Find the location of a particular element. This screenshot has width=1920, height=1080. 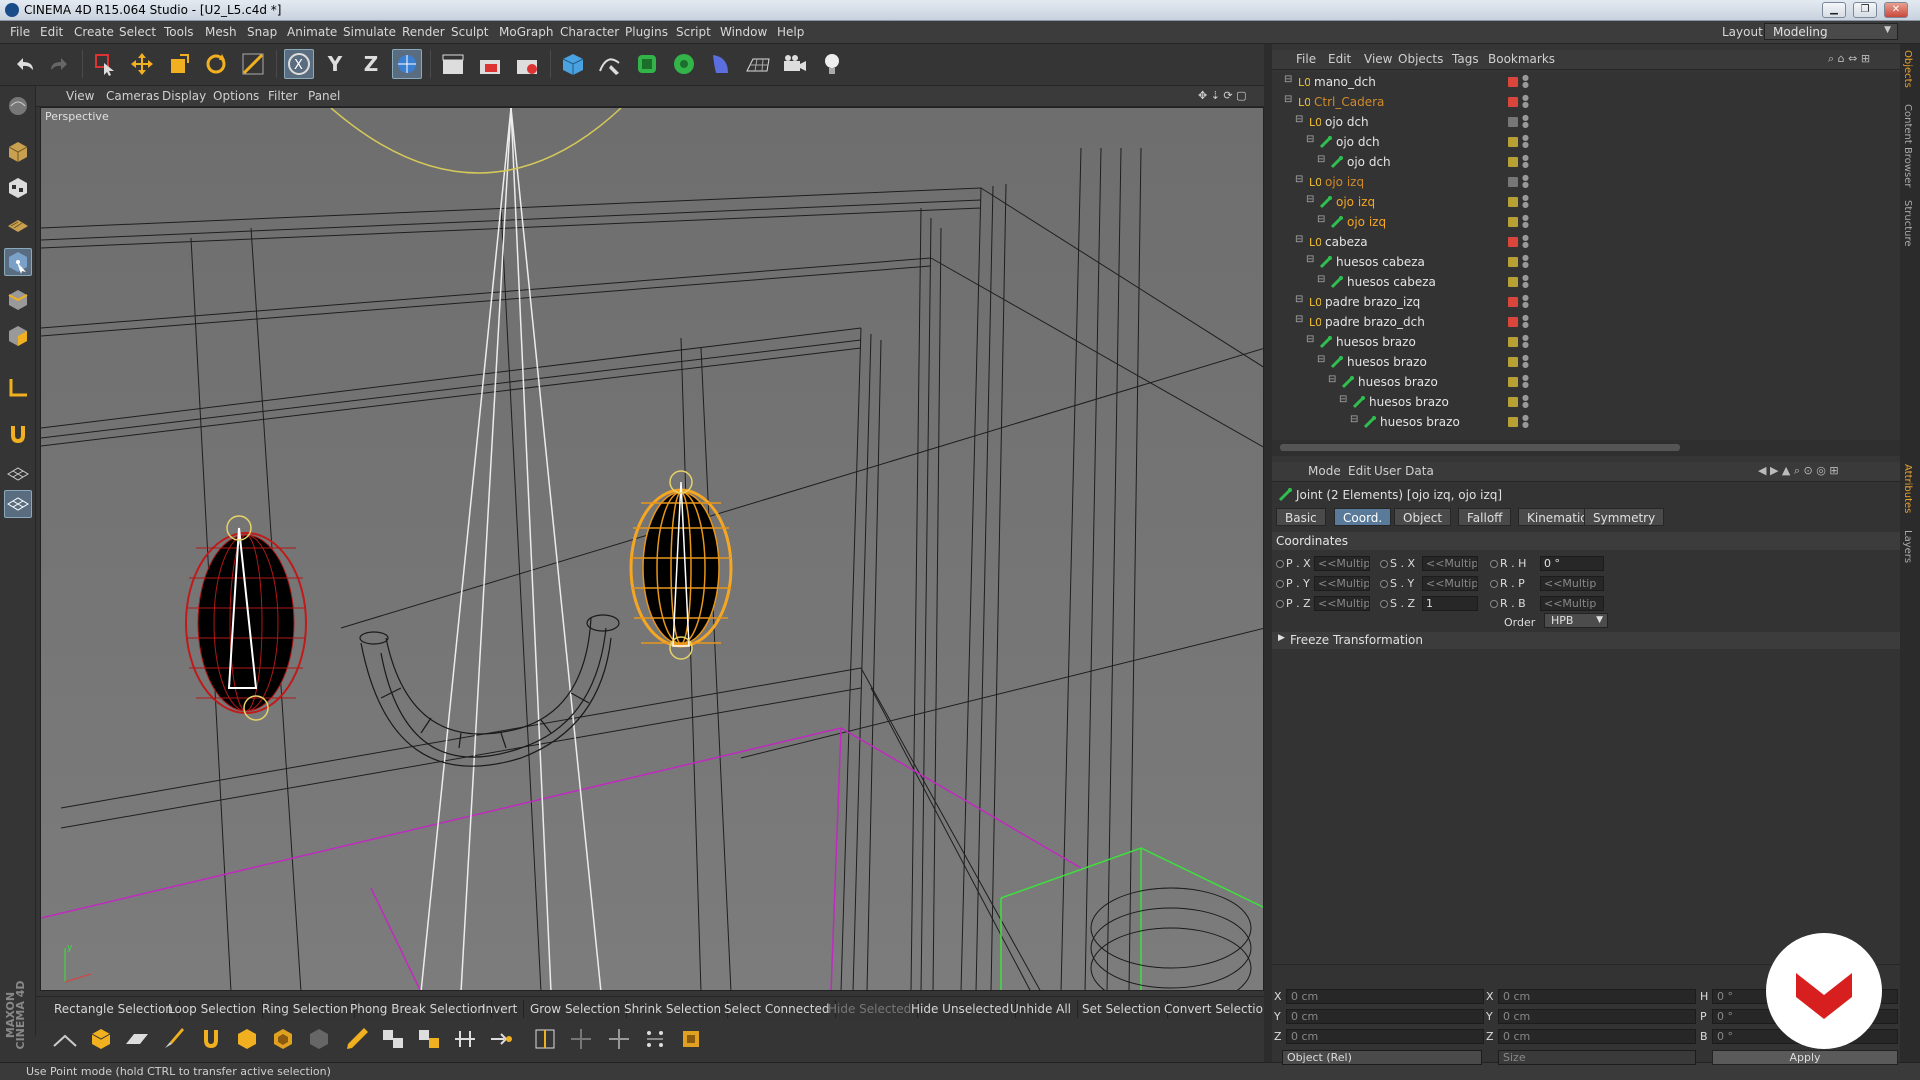

render-settings-button is located at coordinates (527, 64).